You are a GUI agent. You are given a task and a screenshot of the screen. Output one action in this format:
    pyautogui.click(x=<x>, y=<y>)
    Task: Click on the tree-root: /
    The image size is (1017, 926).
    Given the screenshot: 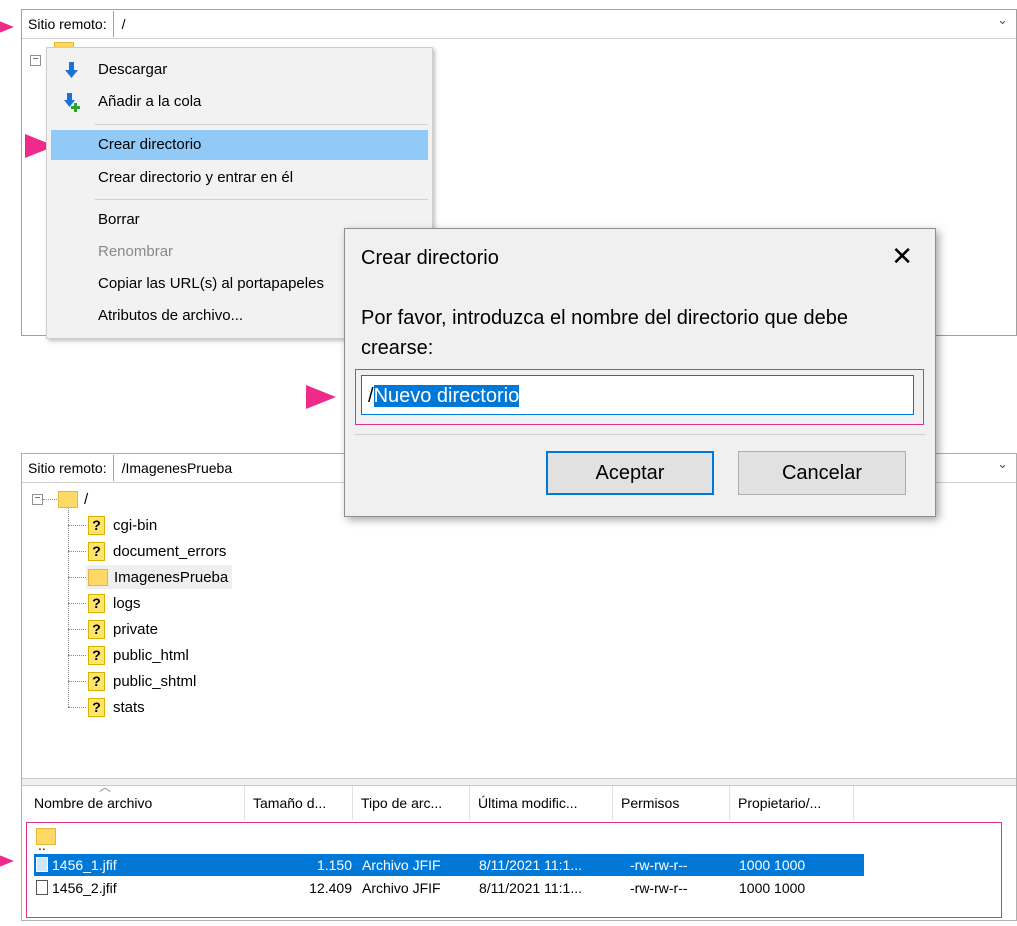 What is the action you would take?
    pyautogui.click(x=73, y=499)
    